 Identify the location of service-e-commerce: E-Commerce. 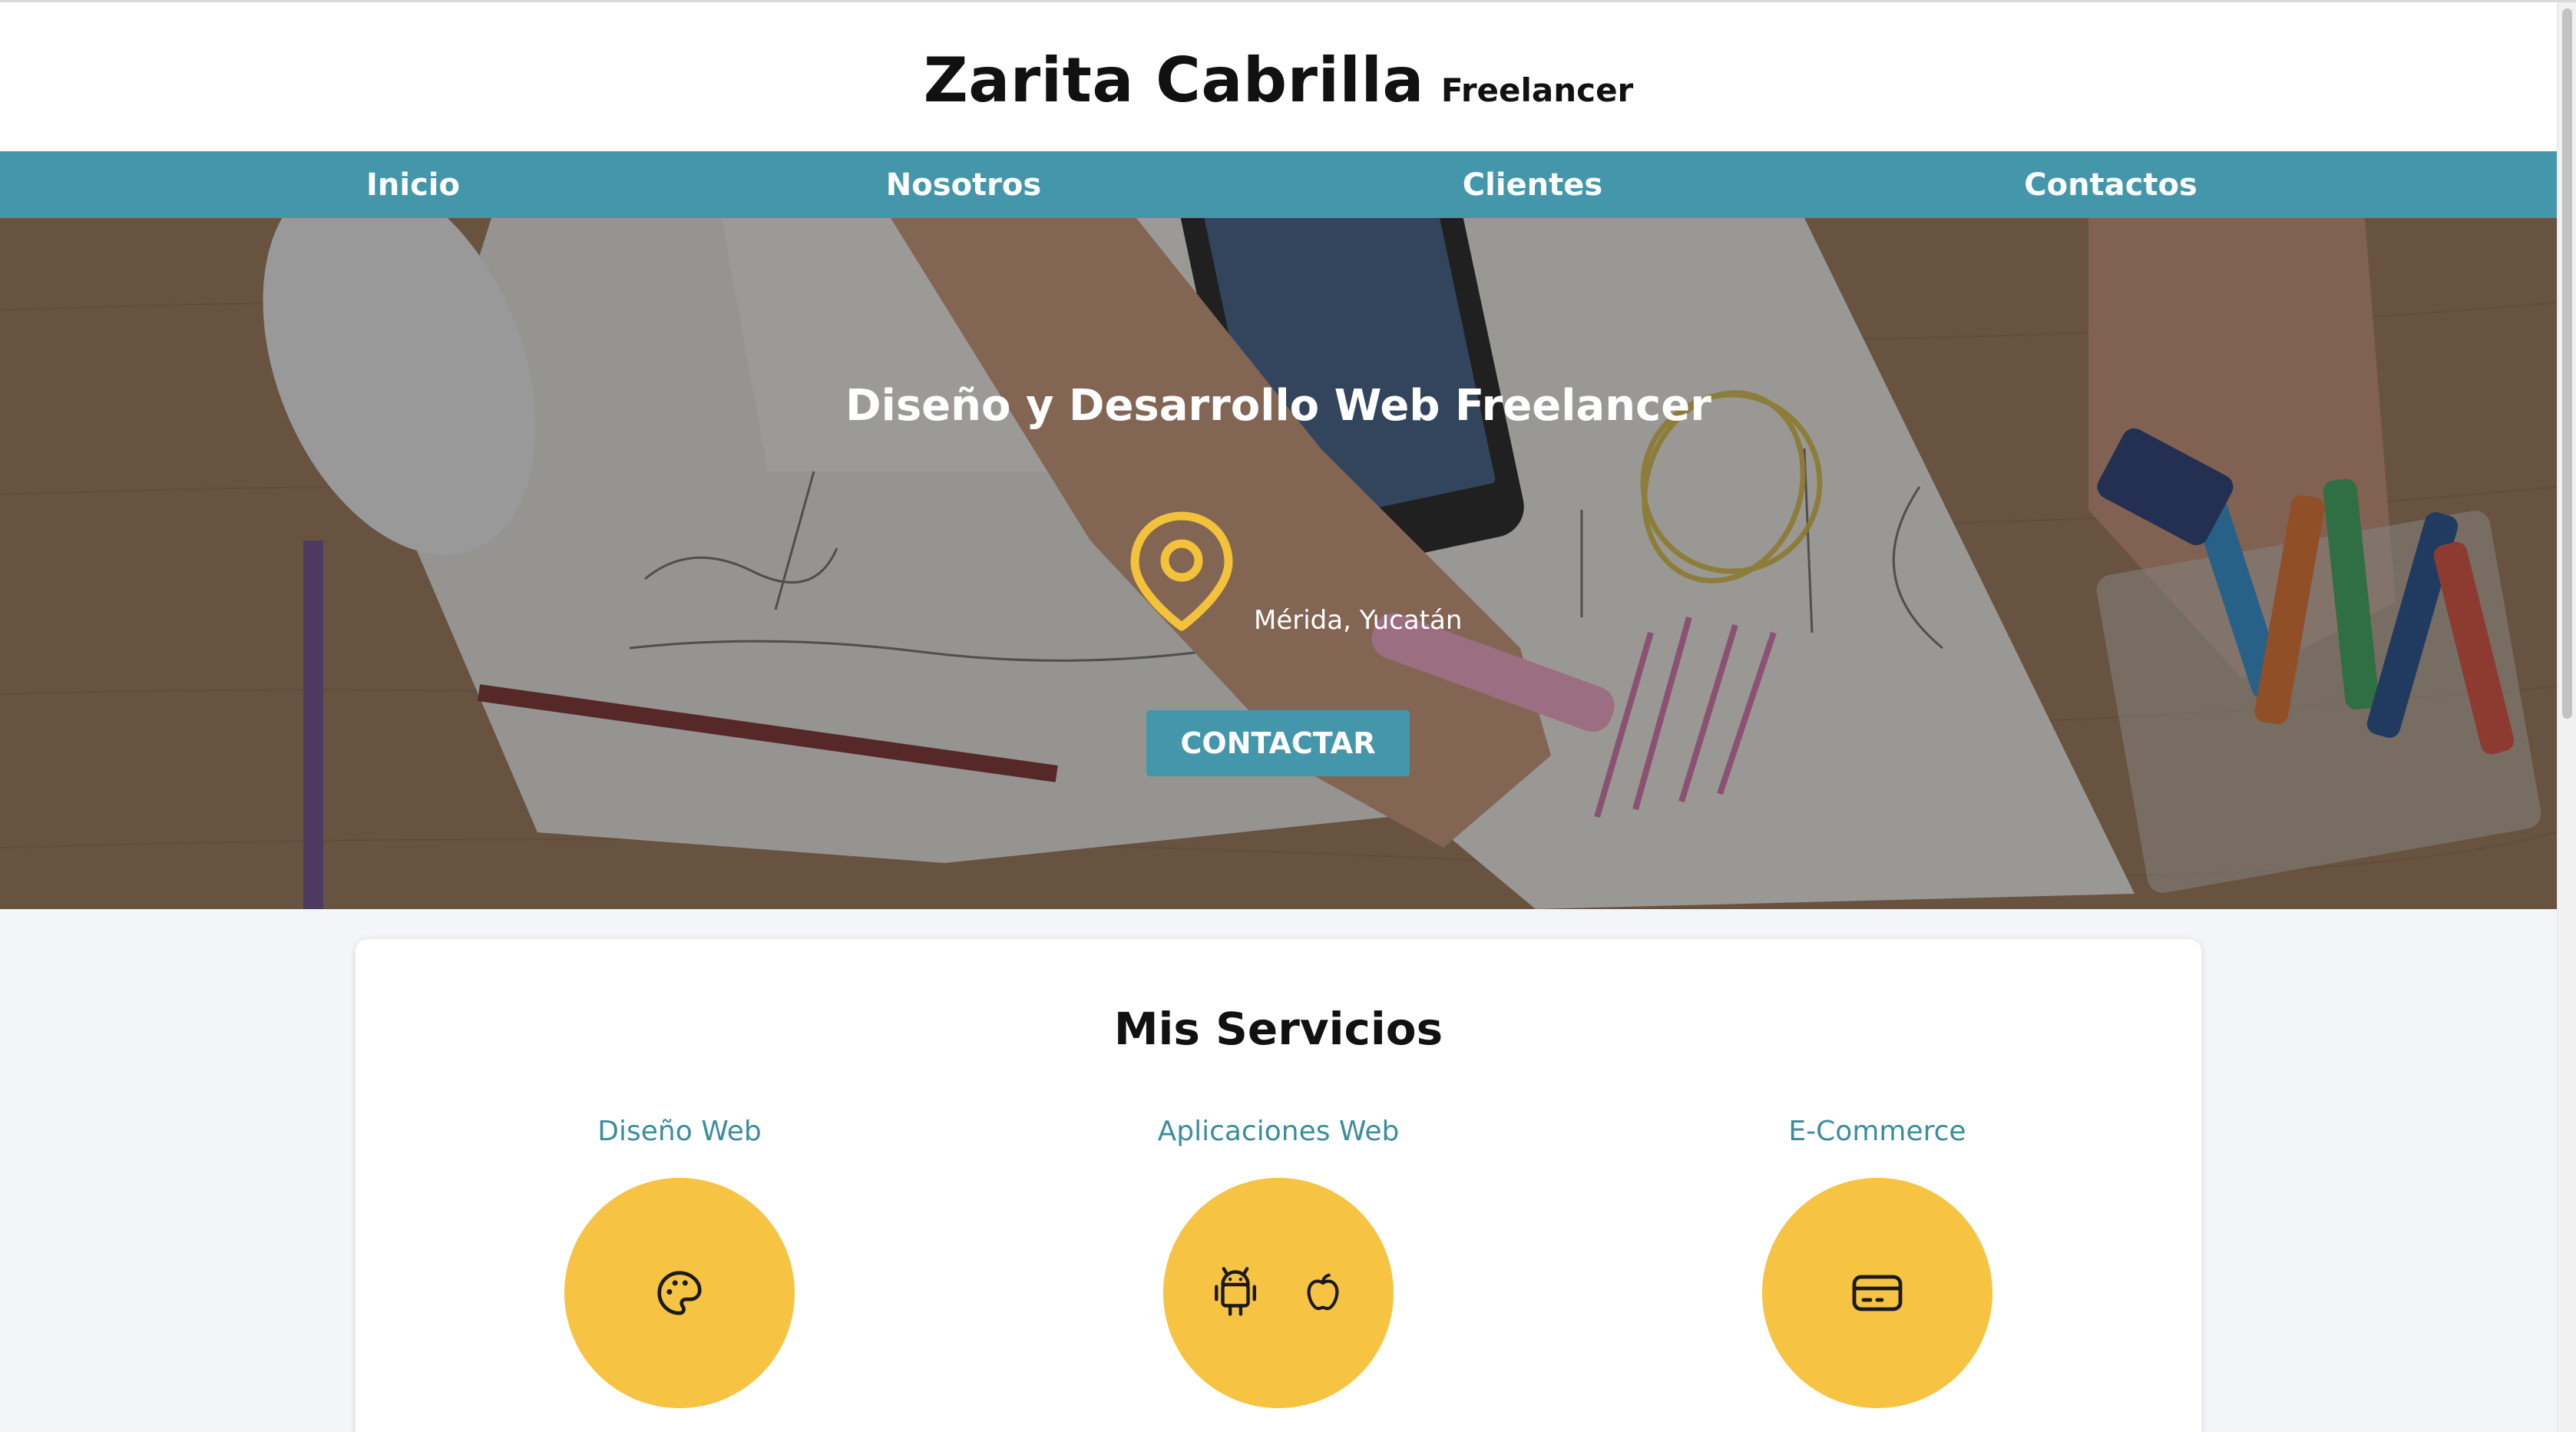
(1877, 1262).